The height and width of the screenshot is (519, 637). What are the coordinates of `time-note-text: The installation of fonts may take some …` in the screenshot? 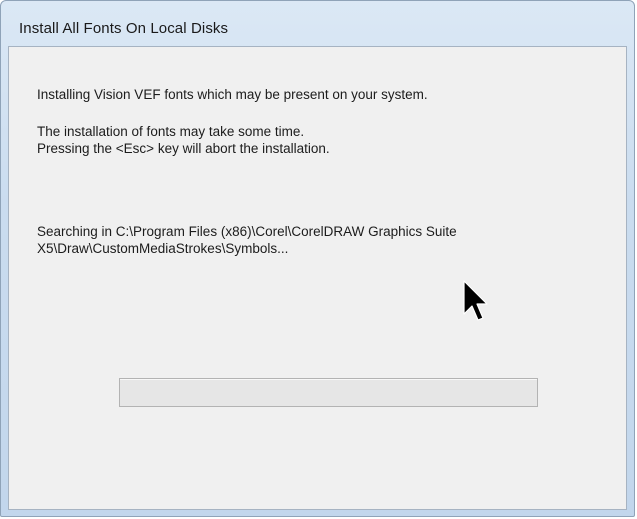 It's located at (171, 131).